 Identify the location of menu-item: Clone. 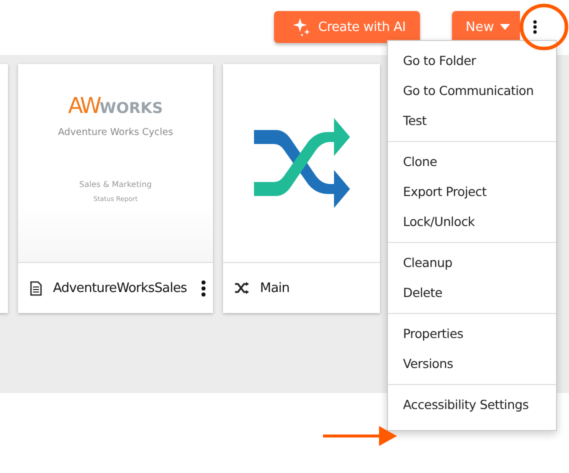
(472, 162).